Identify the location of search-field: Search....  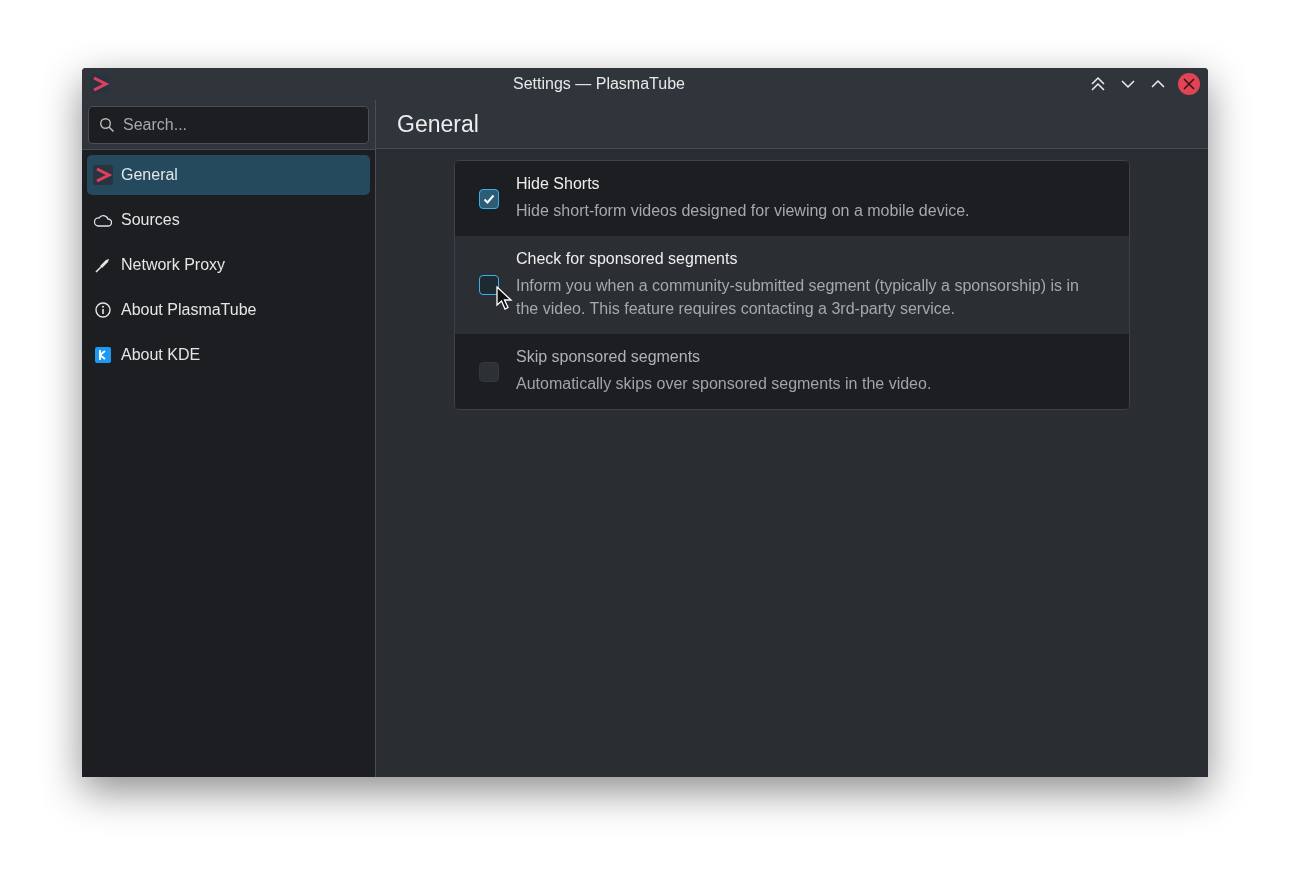
(228, 125).